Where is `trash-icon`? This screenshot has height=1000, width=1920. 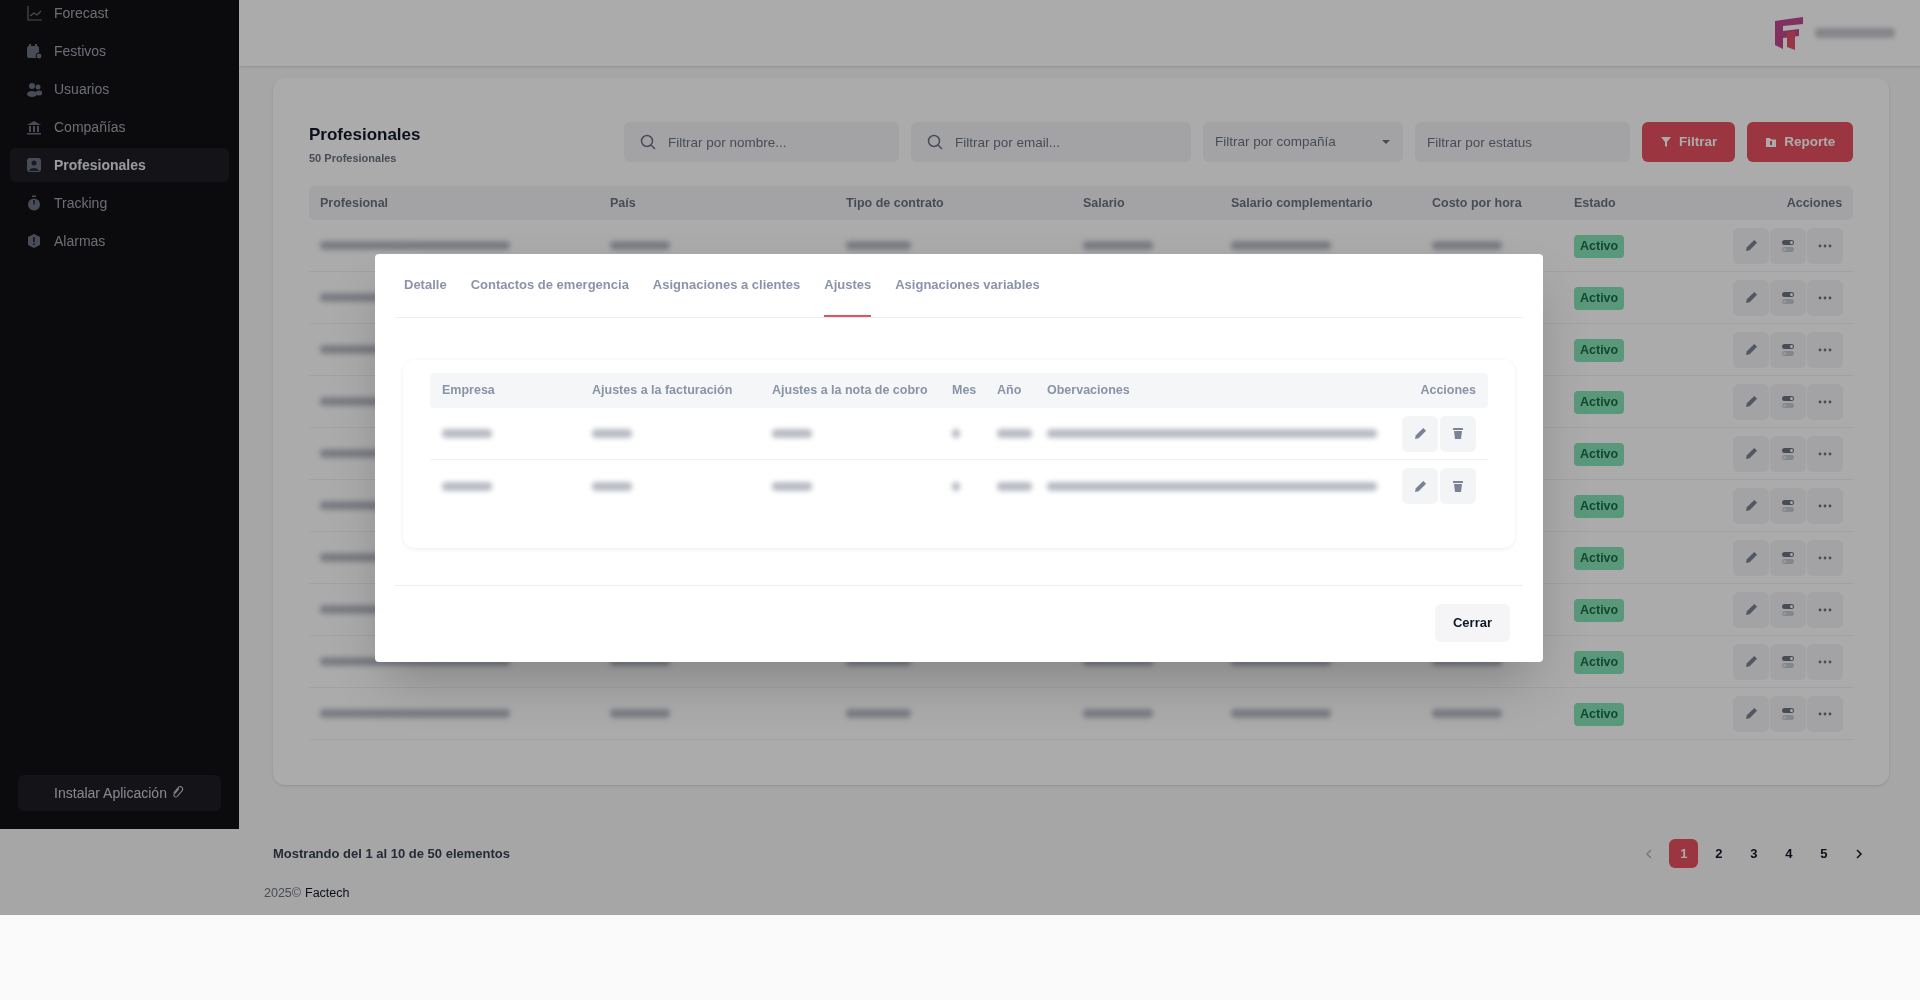 trash-icon is located at coordinates (1458, 433).